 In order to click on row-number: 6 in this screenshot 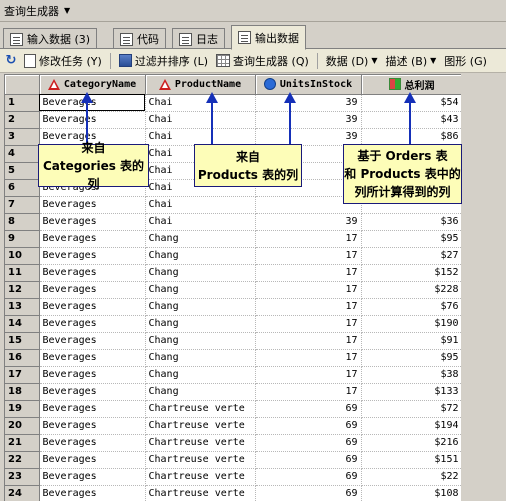, I will do `click(22, 188)`.